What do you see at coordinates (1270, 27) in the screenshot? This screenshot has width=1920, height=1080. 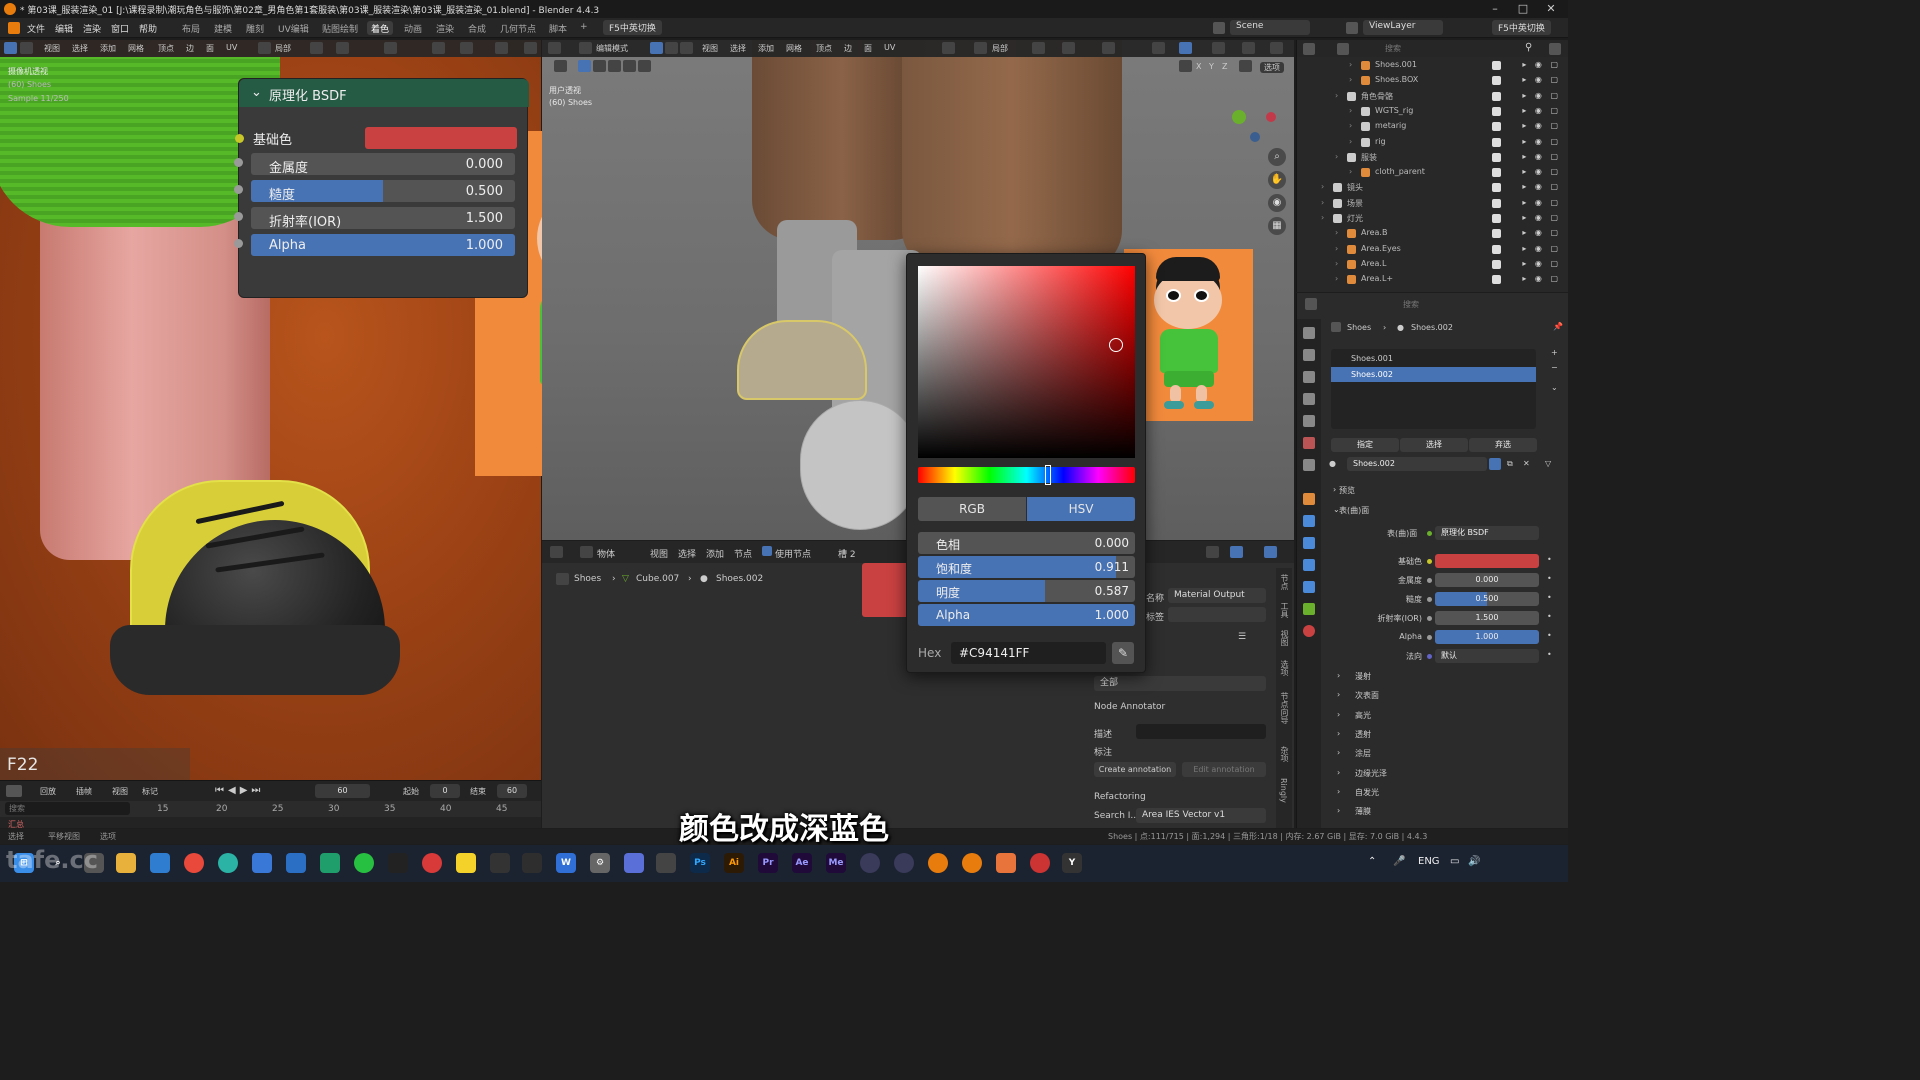 I see `scene-selector: Scene` at bounding box center [1270, 27].